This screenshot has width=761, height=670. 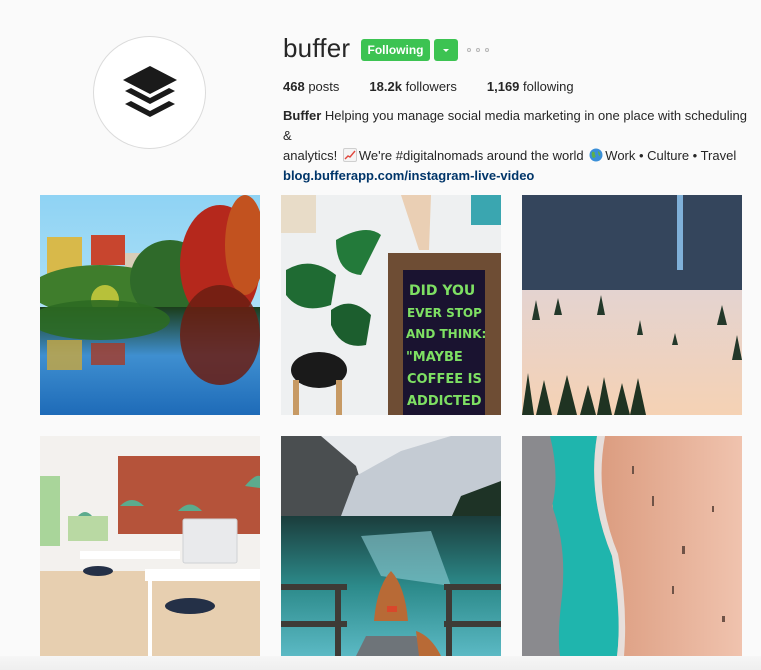 I want to click on follow-options-dropdown, so click(x=446, y=50).